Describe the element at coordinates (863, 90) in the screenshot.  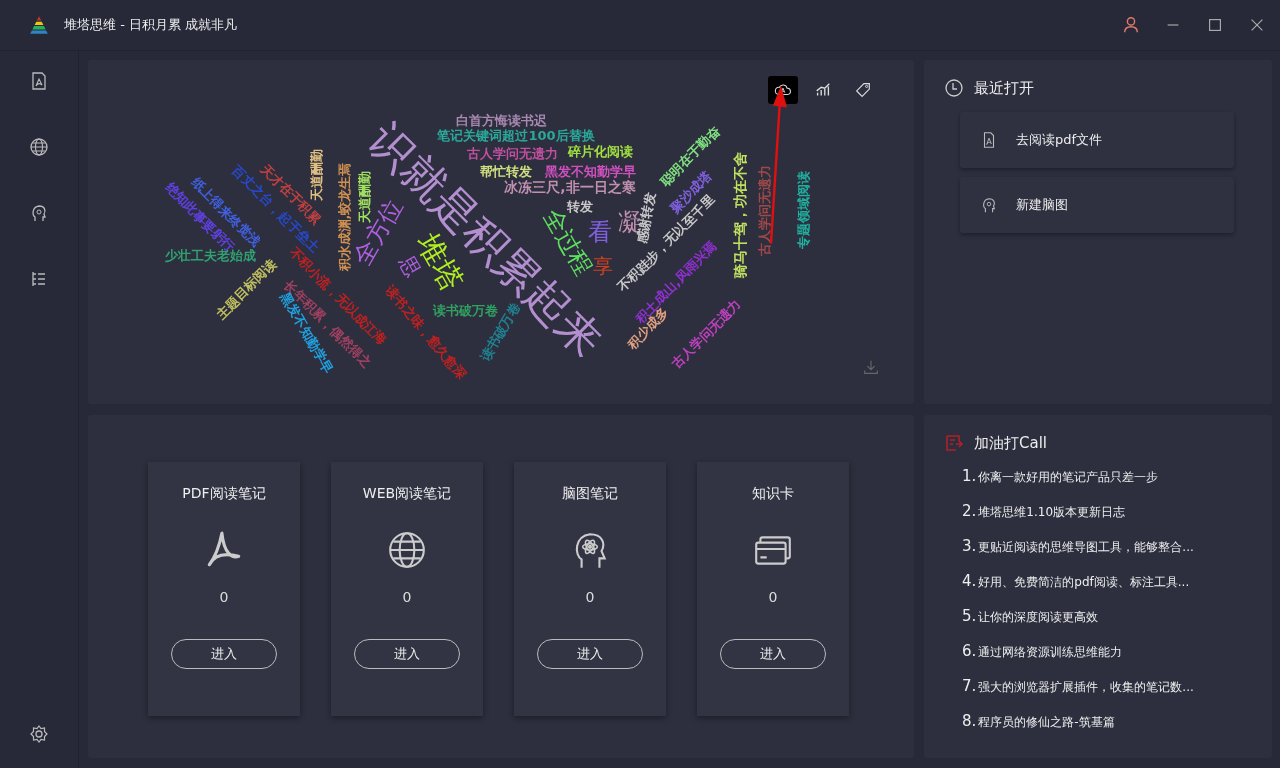
I see `tag-icon` at that location.